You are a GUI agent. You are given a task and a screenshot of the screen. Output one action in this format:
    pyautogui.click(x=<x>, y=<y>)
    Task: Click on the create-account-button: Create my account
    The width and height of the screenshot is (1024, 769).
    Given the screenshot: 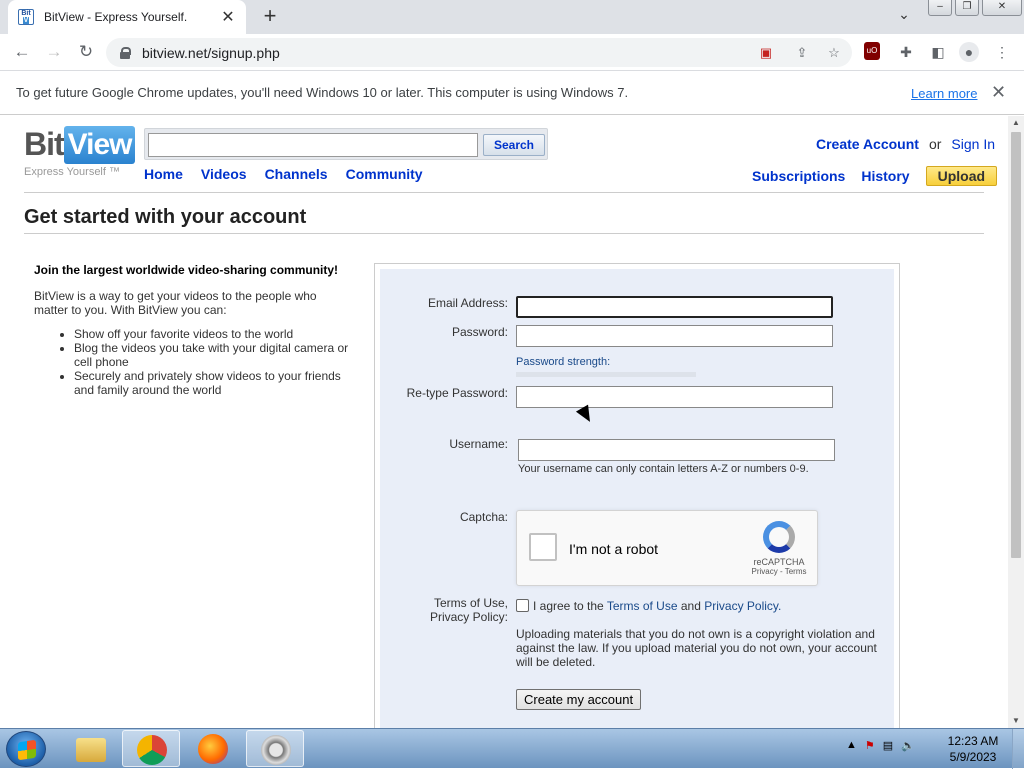 What is the action you would take?
    pyautogui.click(x=579, y=699)
    